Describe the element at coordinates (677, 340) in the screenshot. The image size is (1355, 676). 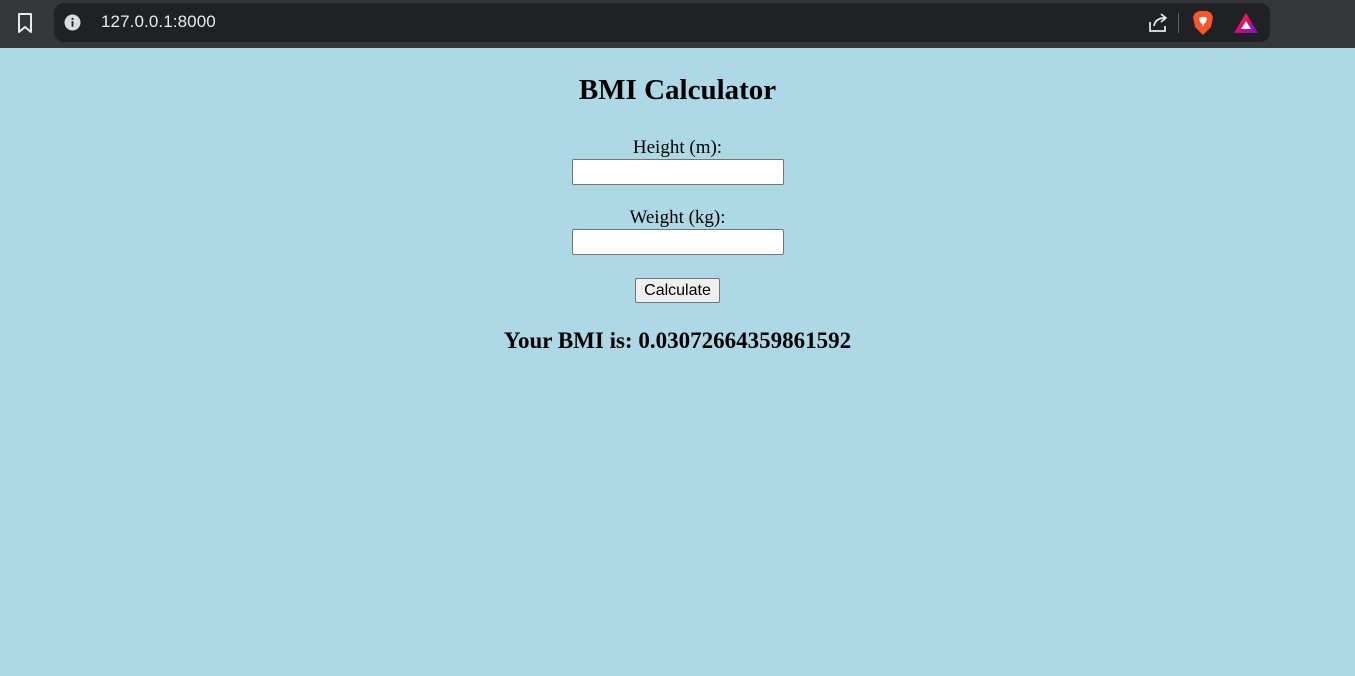
I see `bmi-result: Your BMI is: 0.03072664359861592` at that location.